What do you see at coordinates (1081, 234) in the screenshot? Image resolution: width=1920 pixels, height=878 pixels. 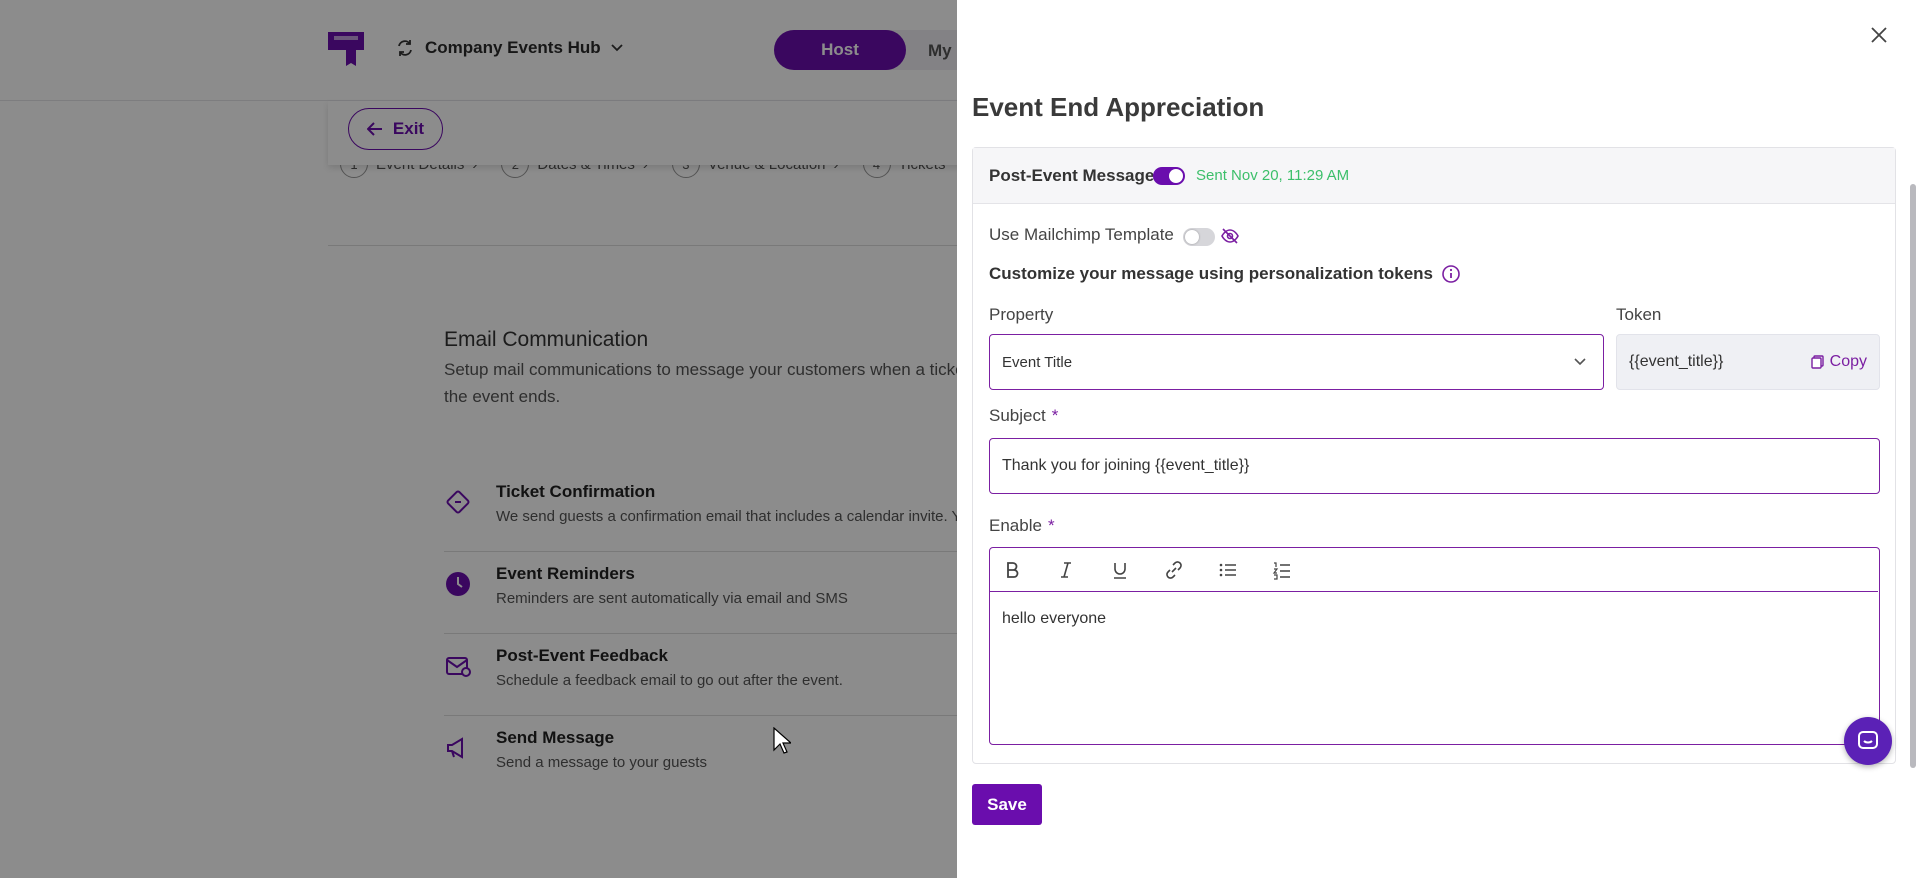 I see `mailchimp-label: Use Mailchimp Template` at bounding box center [1081, 234].